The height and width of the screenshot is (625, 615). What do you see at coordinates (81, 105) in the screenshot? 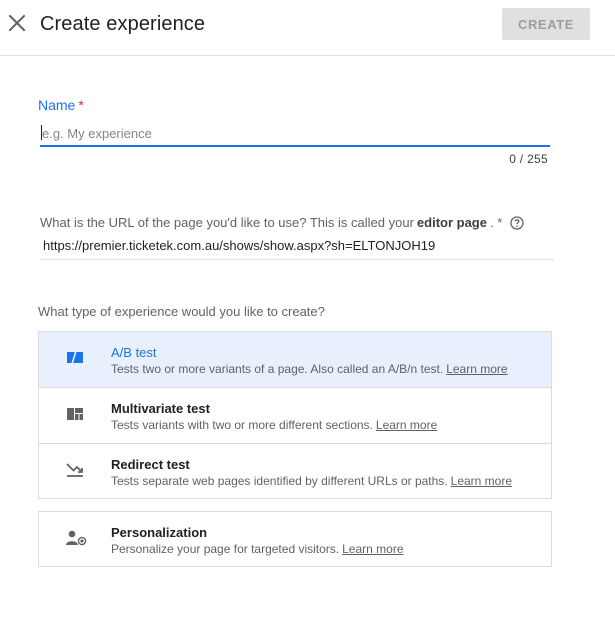
I see `required-mark: *` at bounding box center [81, 105].